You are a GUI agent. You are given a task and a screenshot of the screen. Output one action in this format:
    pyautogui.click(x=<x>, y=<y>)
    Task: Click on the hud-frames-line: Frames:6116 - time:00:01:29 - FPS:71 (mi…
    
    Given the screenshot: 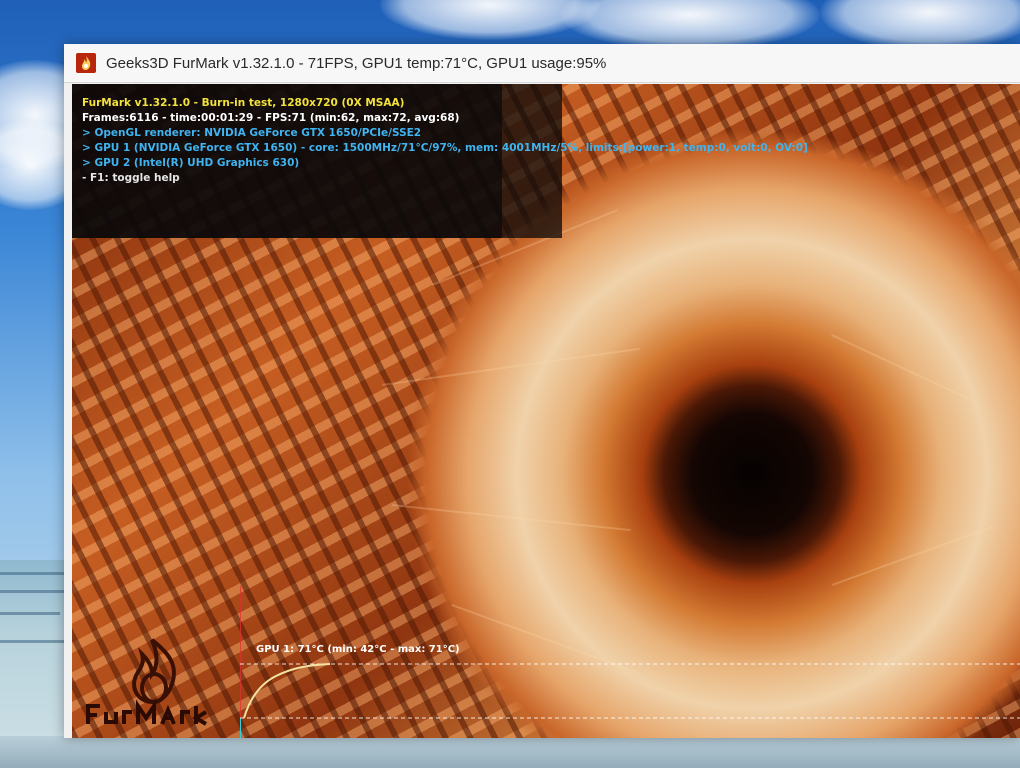 What is the action you would take?
    pyautogui.click(x=271, y=118)
    